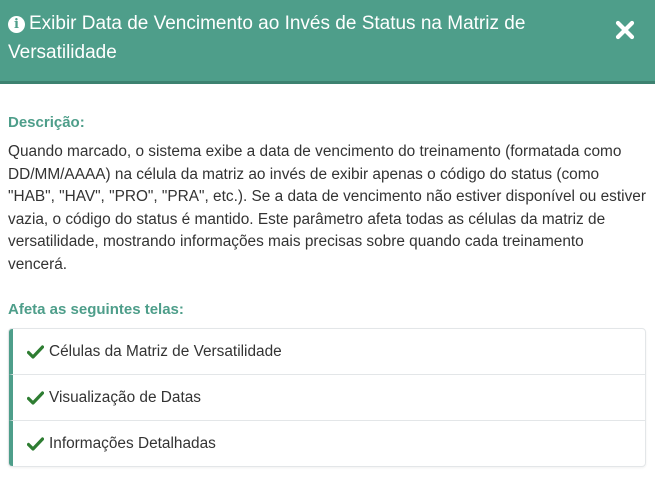 This screenshot has height=477, width=655. What do you see at coordinates (327, 352) in the screenshot?
I see `list-item: Células da Matriz de Versatilidade` at bounding box center [327, 352].